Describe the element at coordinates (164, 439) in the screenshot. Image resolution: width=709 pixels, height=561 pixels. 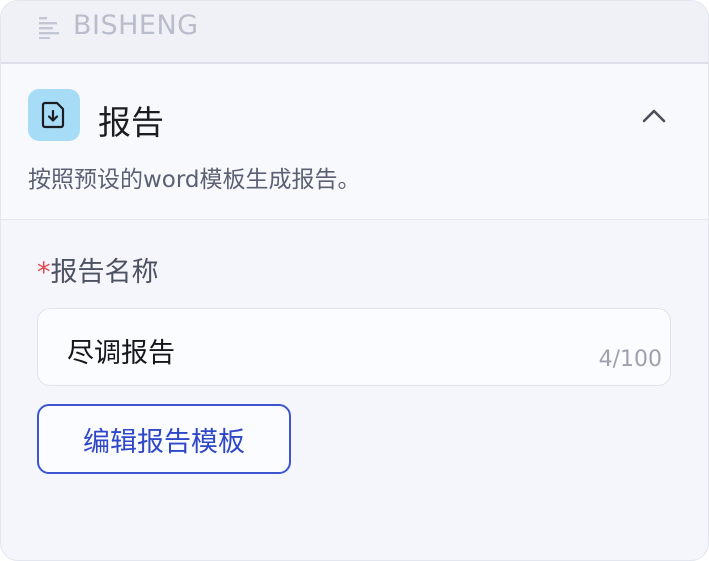
I see `edit-template-button: 编辑报告模板` at that location.